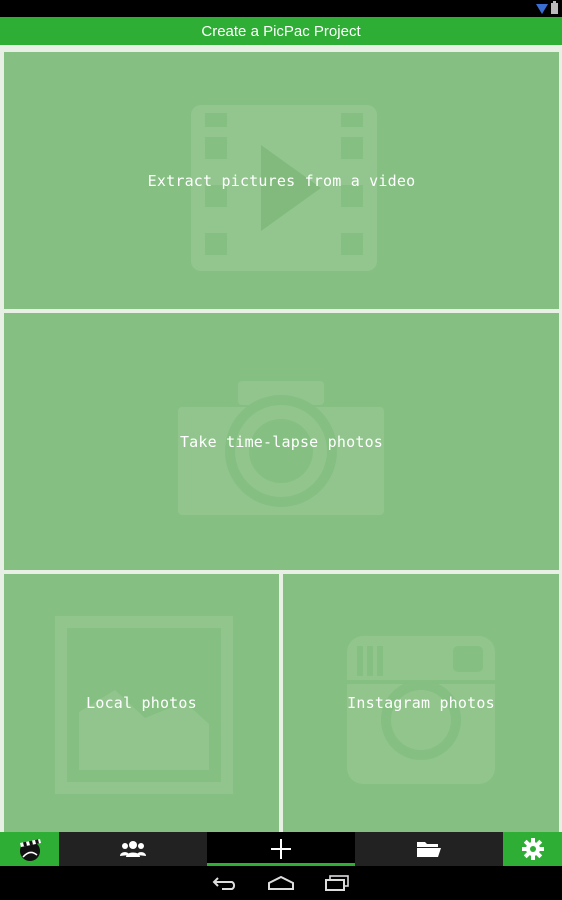  I want to click on nav-settings, so click(532, 849).